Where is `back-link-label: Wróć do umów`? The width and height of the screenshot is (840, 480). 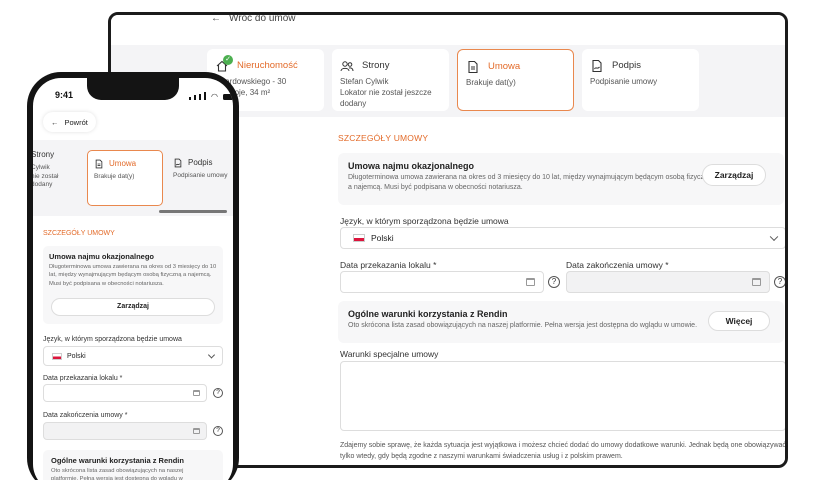 back-link-label: Wróć do umów is located at coordinates (262, 18).